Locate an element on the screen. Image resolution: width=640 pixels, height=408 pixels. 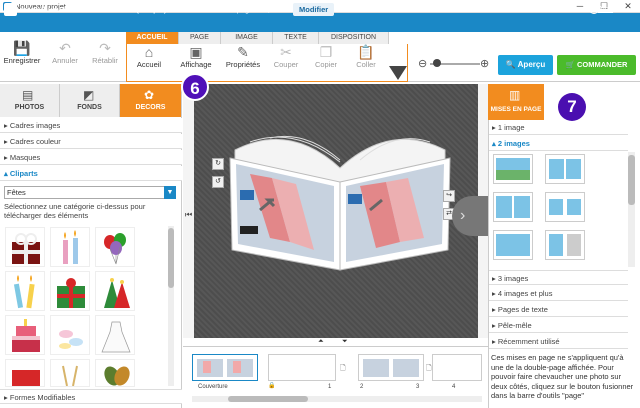
cut-icon: ✂ is located at coordinates (286, 52).